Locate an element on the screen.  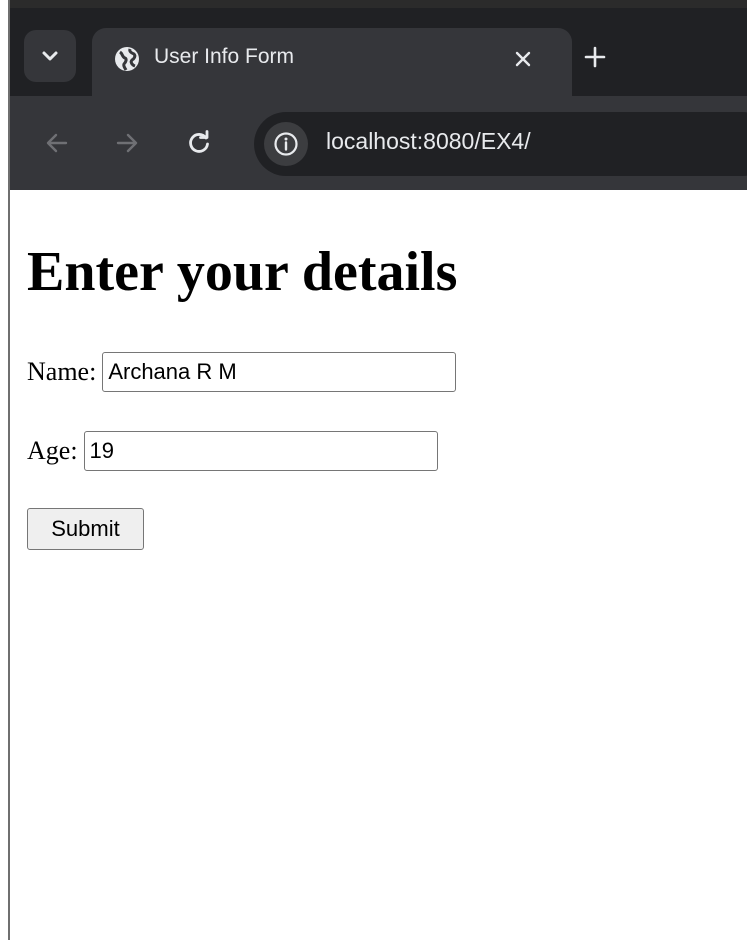
window-left-border is located at coordinates (5, 470).